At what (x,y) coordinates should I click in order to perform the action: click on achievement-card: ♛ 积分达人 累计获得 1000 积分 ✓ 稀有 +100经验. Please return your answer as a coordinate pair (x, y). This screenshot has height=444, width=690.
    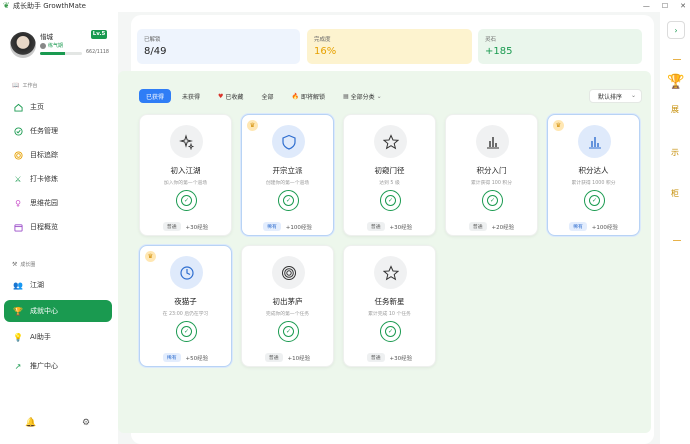
    Looking at the image, I should click on (593, 175).